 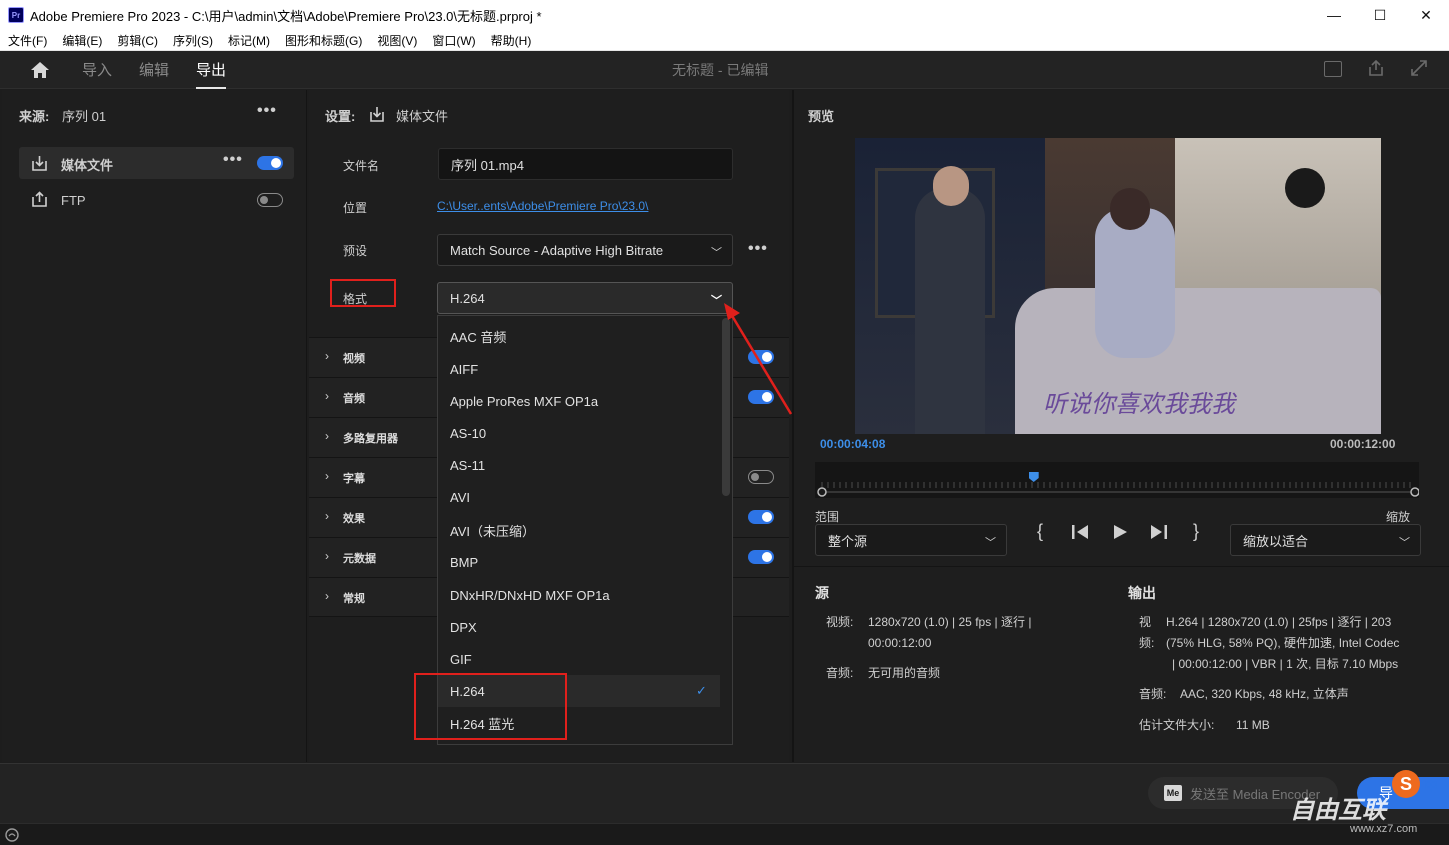 I want to click on tab-import: 导入, so click(x=97, y=69).